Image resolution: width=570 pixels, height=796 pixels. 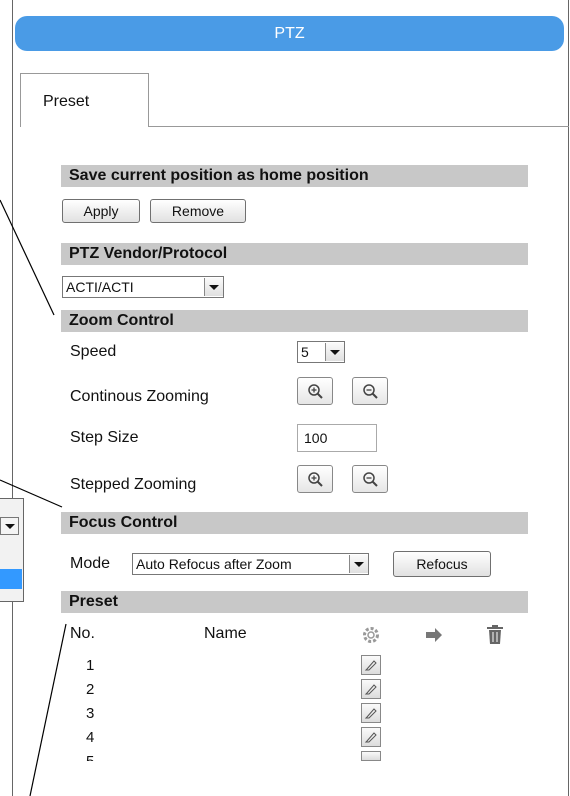 I want to click on section-vendor: PTZ Vendor/Protocol, so click(x=294, y=254).